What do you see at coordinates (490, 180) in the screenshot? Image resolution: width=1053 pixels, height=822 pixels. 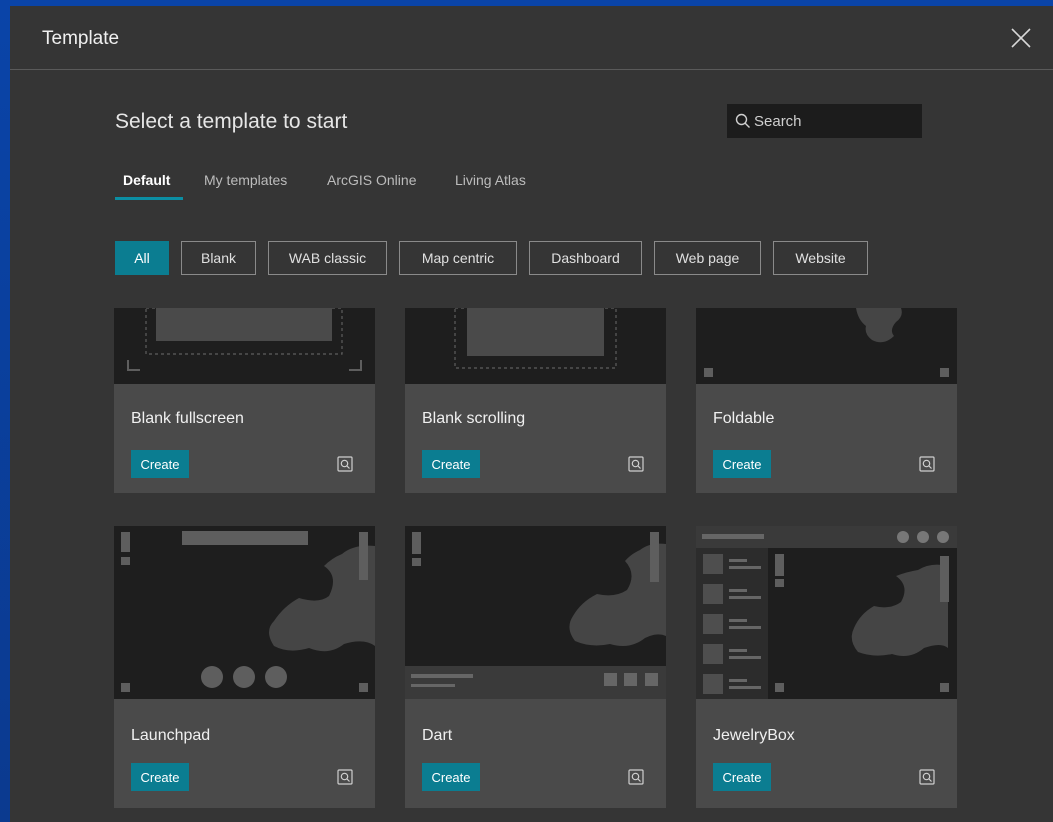 I see `tab-living-atlas: Living Atlas` at bounding box center [490, 180].